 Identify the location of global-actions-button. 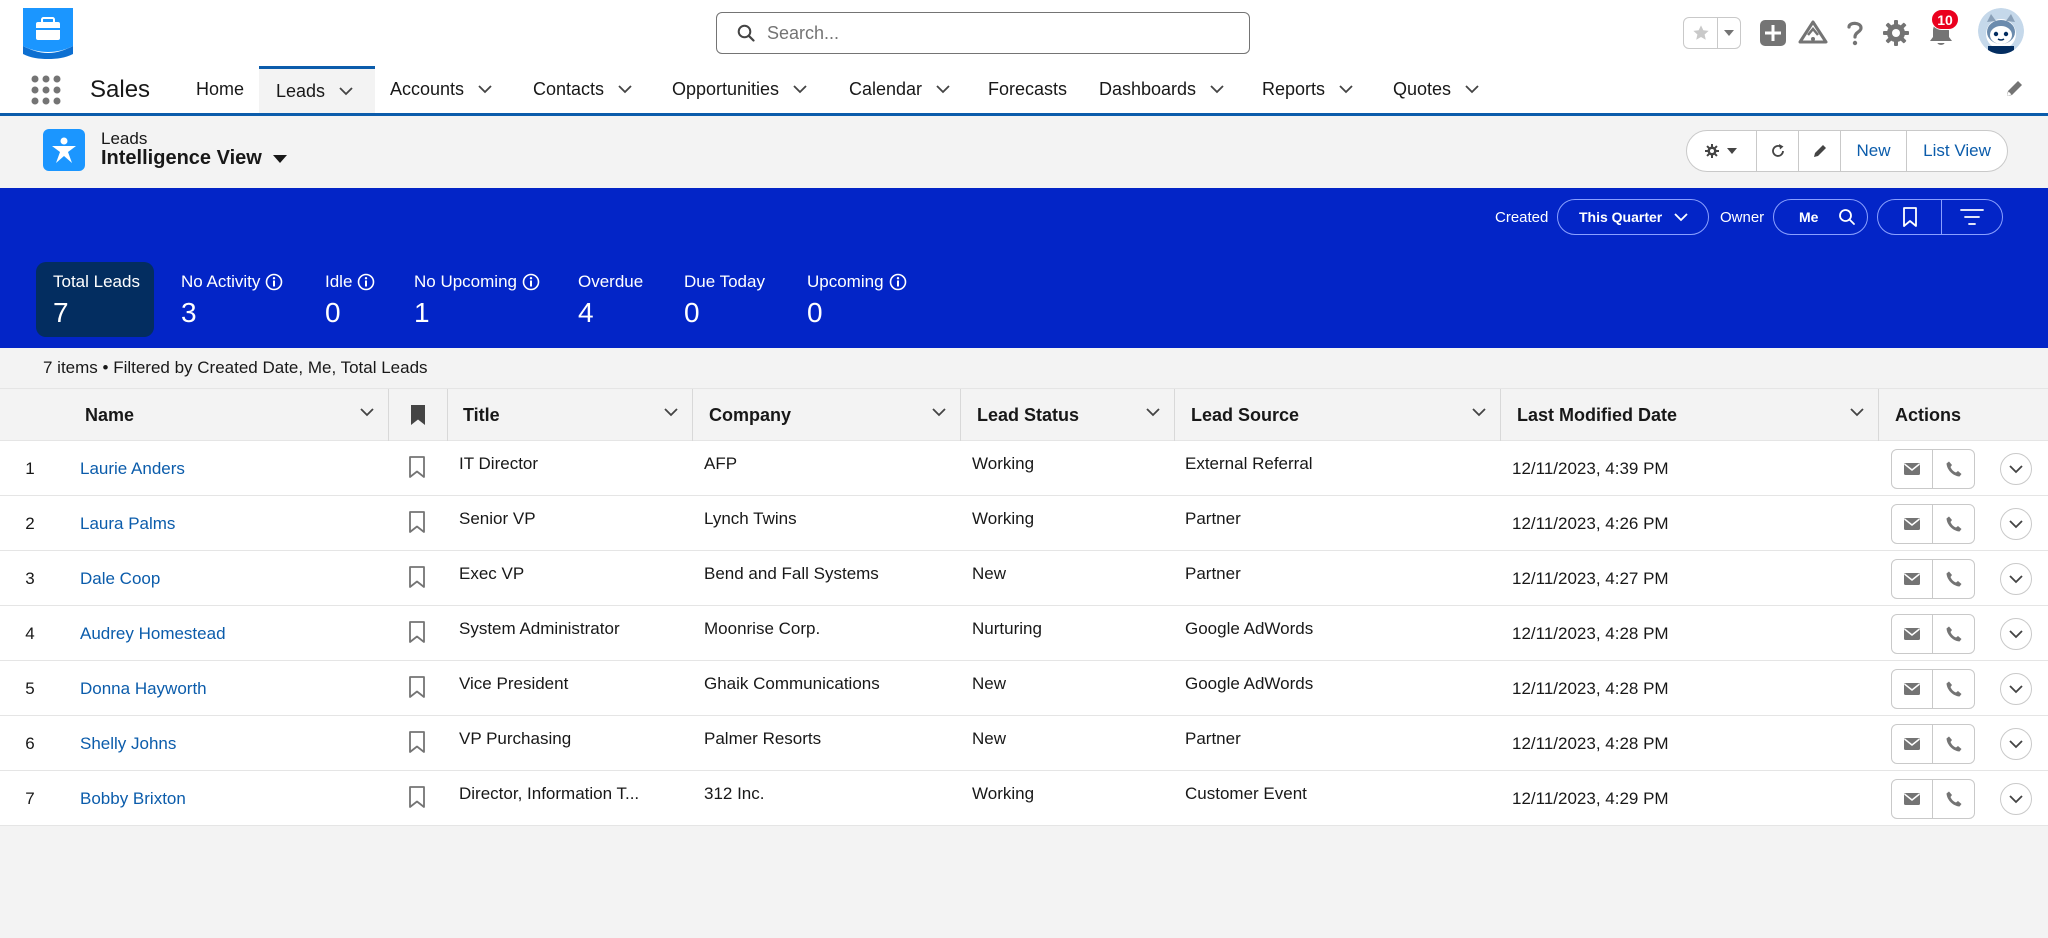
(1773, 33).